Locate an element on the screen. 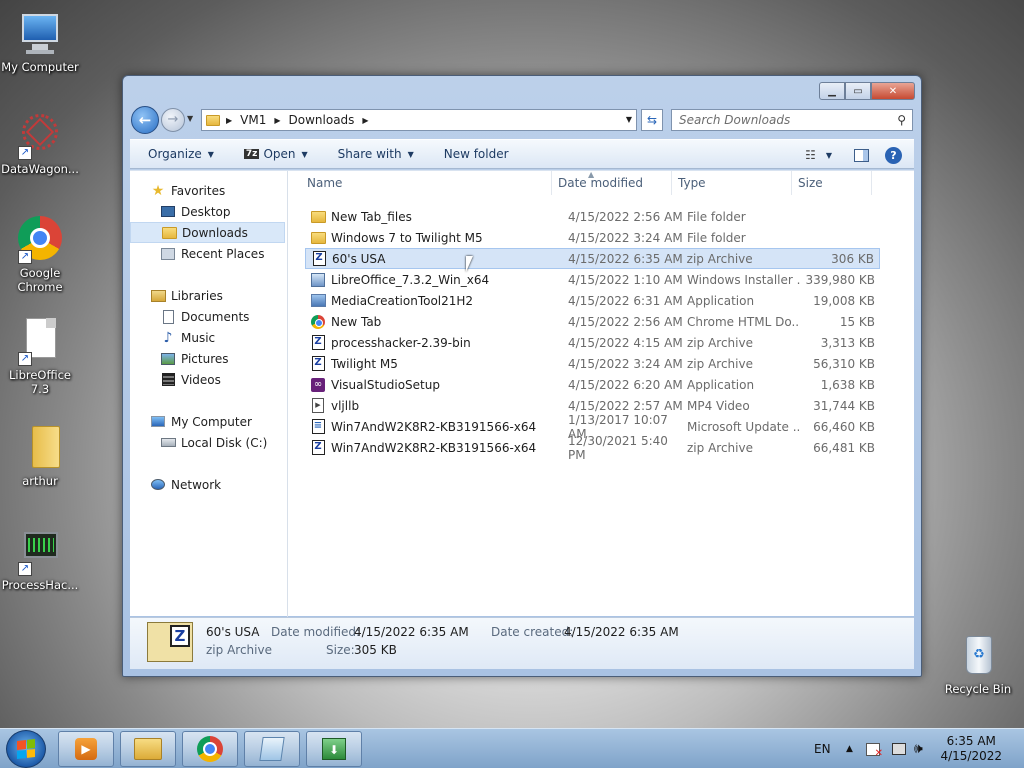 The height and width of the screenshot is (768, 1024). clock: 6:35 AM 4/15/2022 is located at coordinates (971, 749).